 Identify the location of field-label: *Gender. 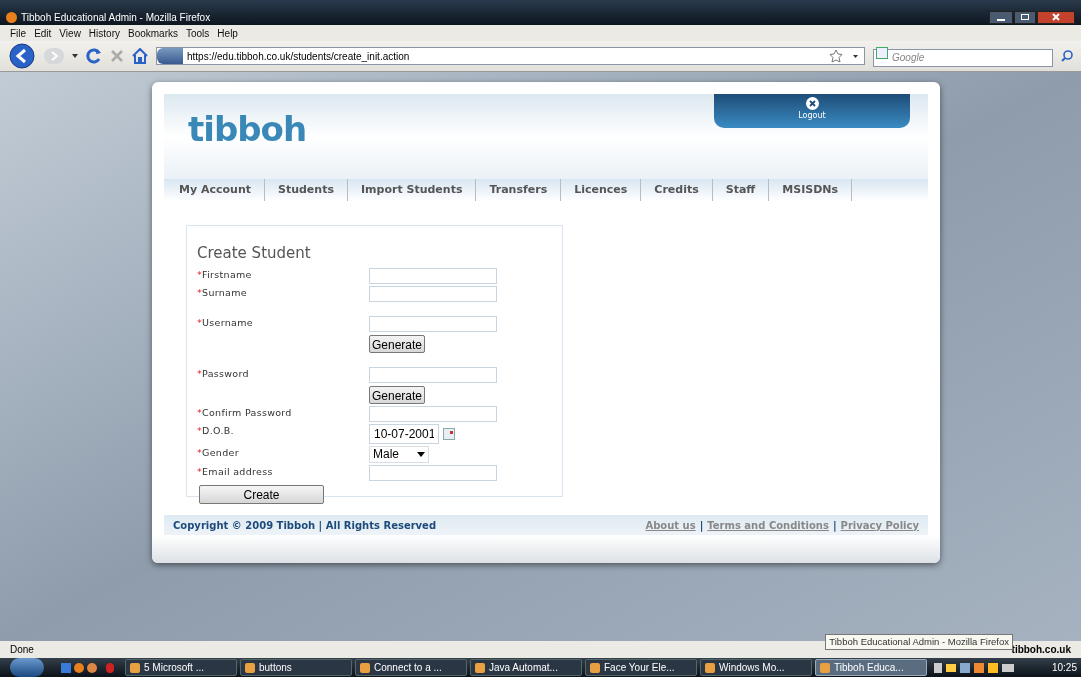
(218, 452).